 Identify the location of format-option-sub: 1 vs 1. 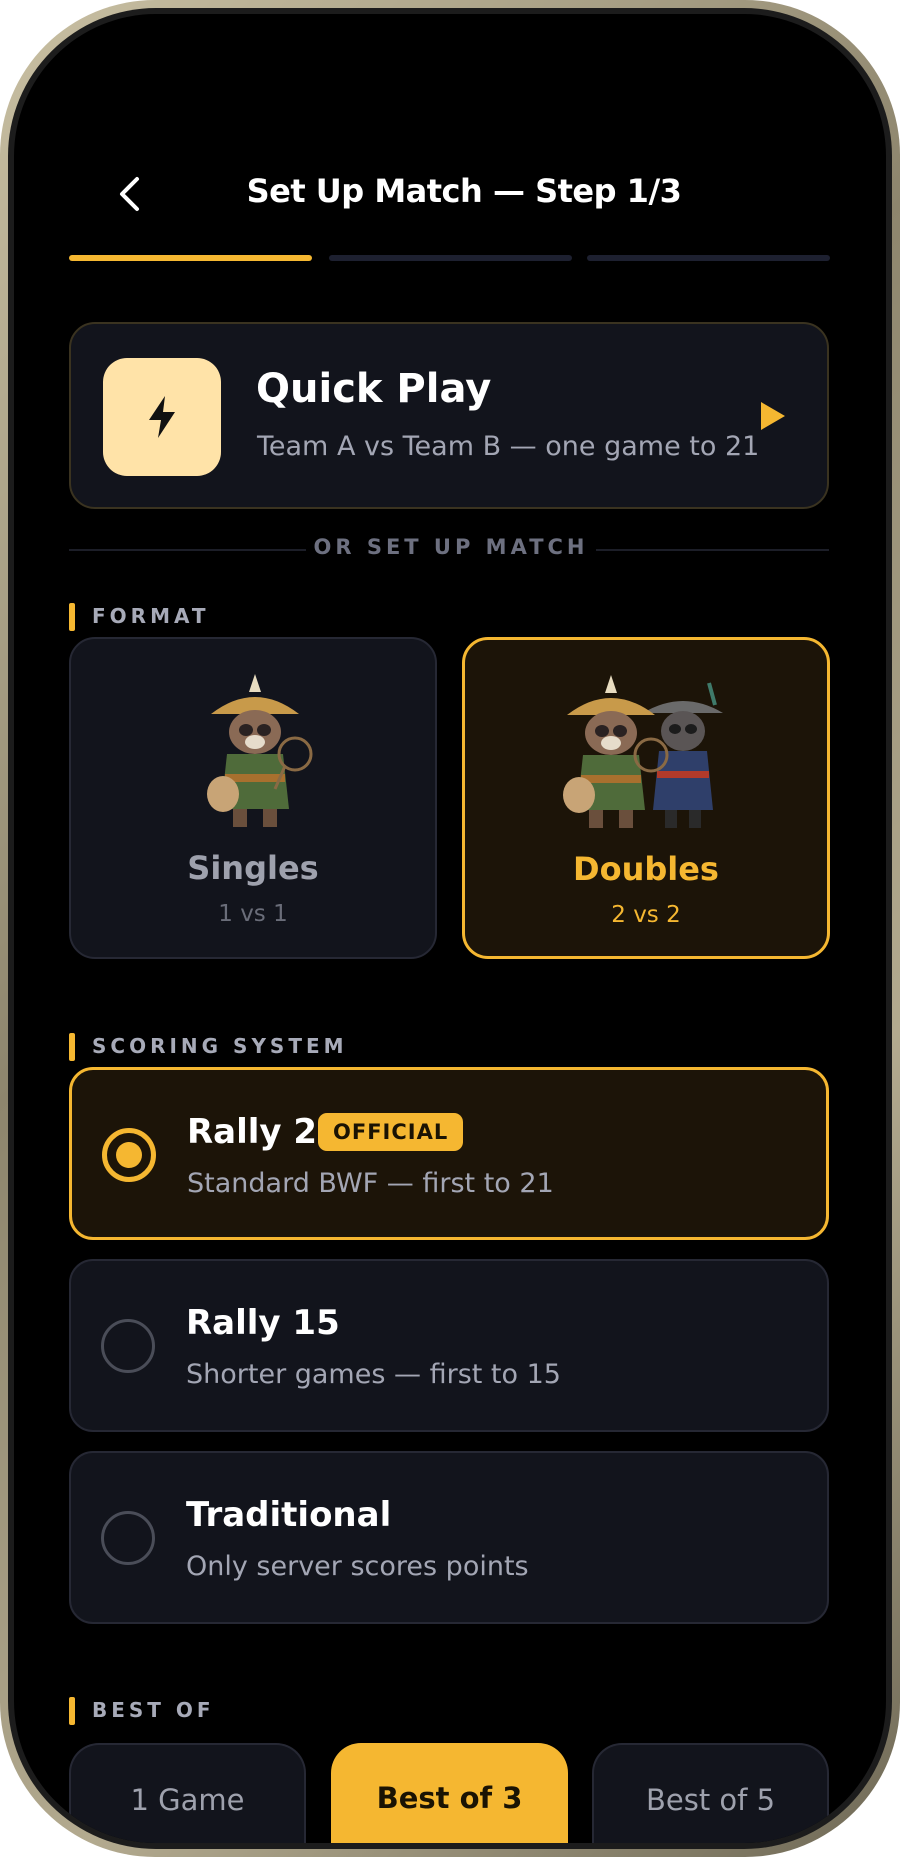
(253, 914).